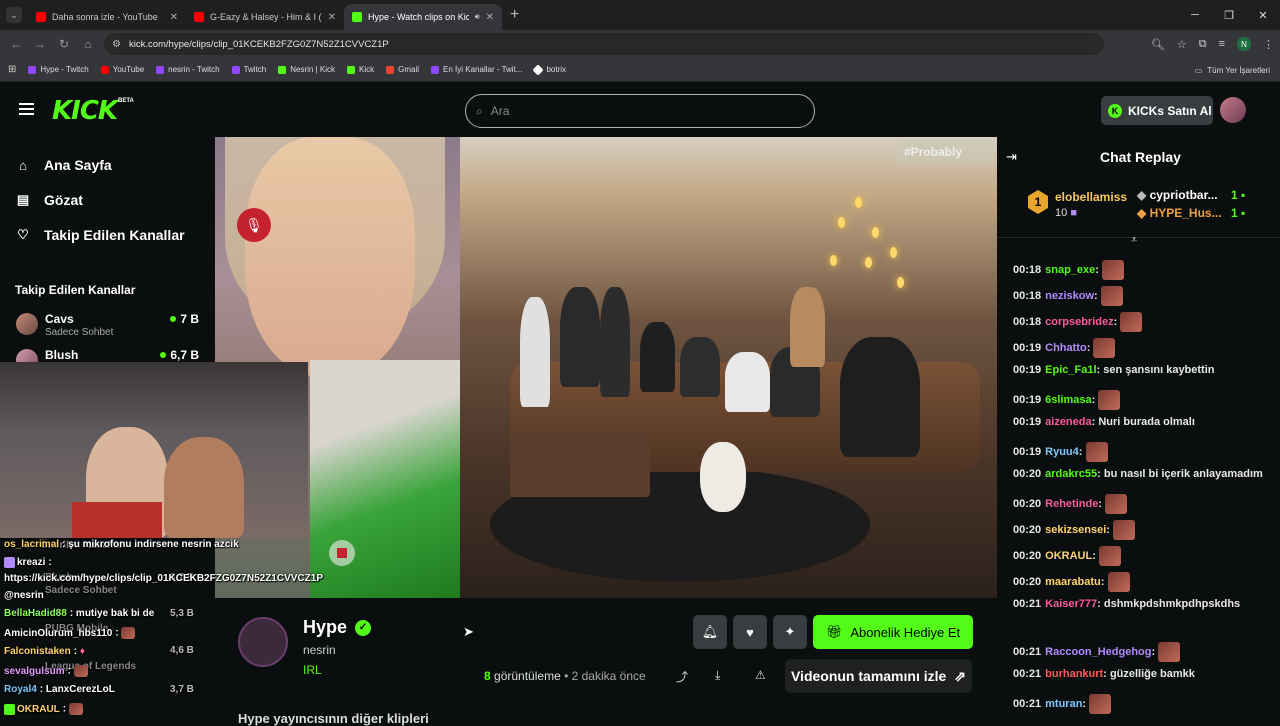 The image size is (1280, 726). I want to click on chat-message: 00:18 corpsebridez:, so click(1144, 322).